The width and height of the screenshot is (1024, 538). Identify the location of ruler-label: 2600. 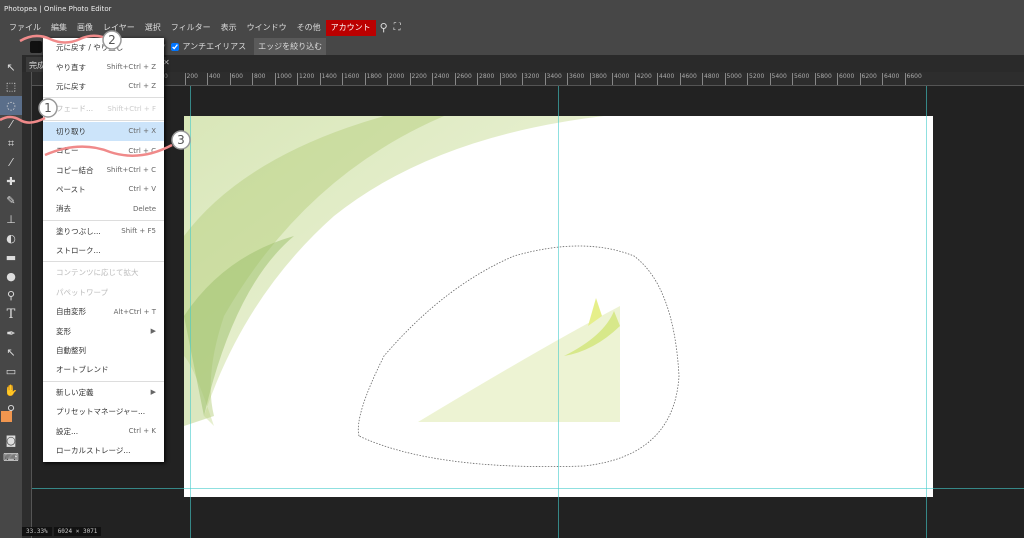
(463, 79).